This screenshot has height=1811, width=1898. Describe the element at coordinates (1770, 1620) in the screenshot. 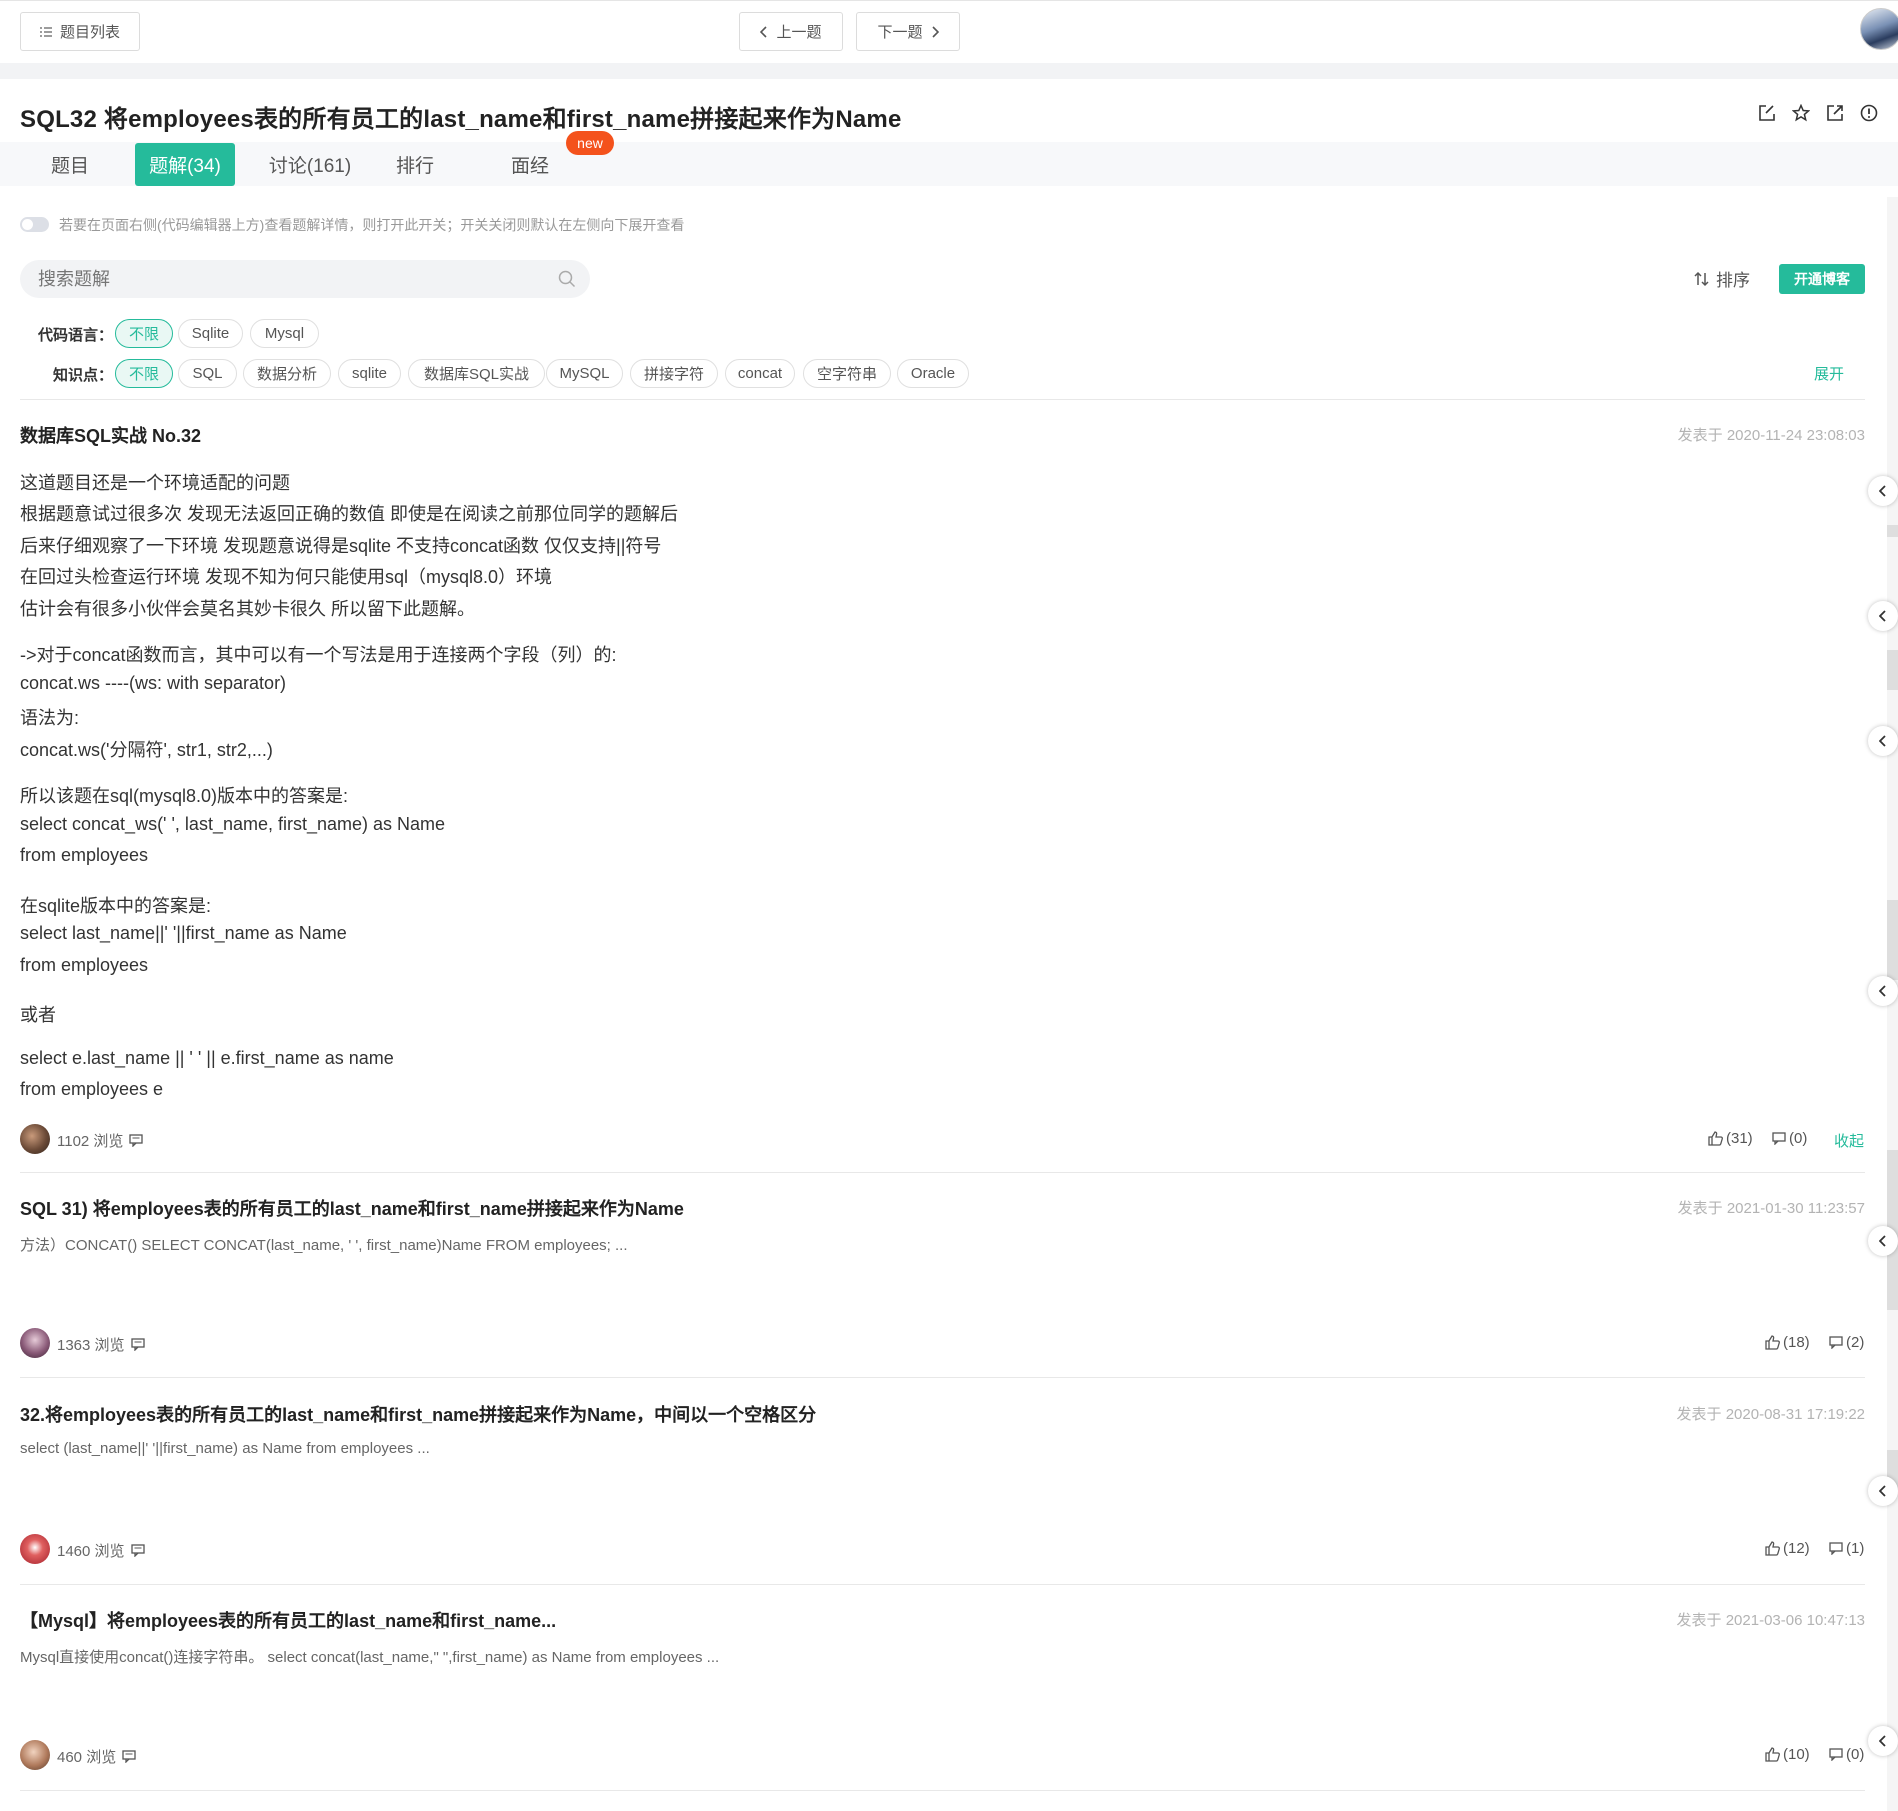

I see `post-date: 发表于 2021-03-06 10:47:13` at that location.